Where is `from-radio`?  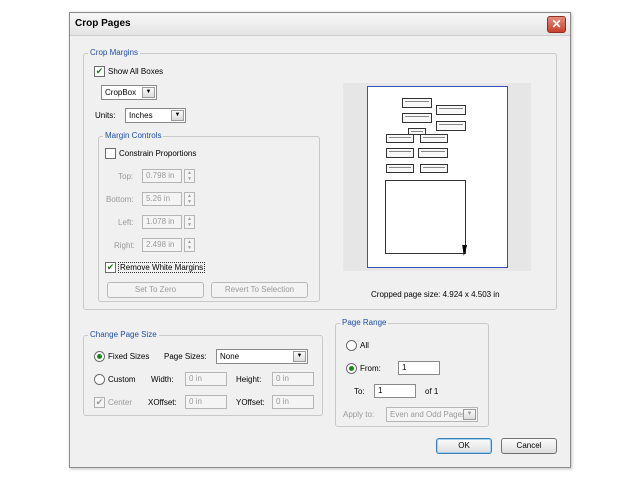
from-radio is located at coordinates (351, 368).